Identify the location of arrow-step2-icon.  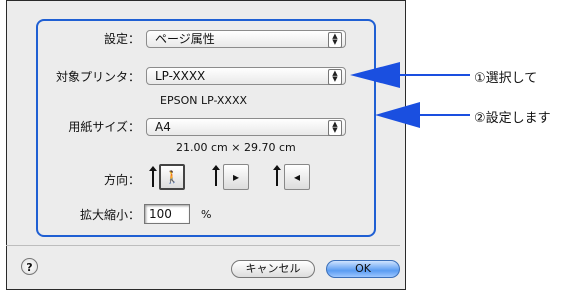
(422, 115).